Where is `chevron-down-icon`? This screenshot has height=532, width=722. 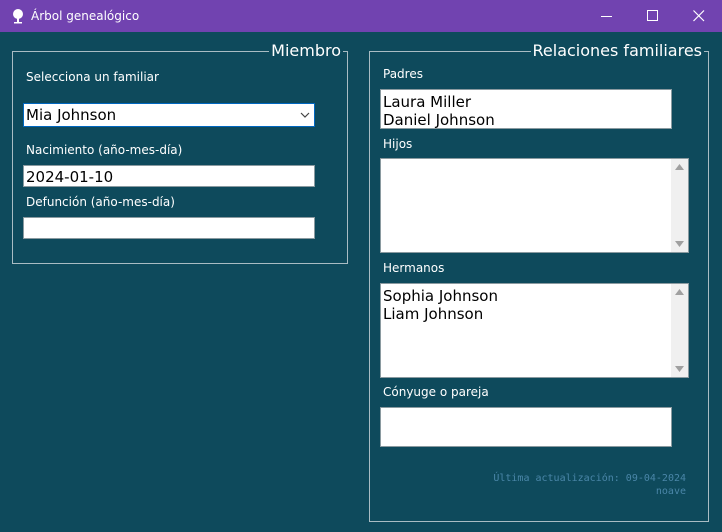 chevron-down-icon is located at coordinates (305, 115).